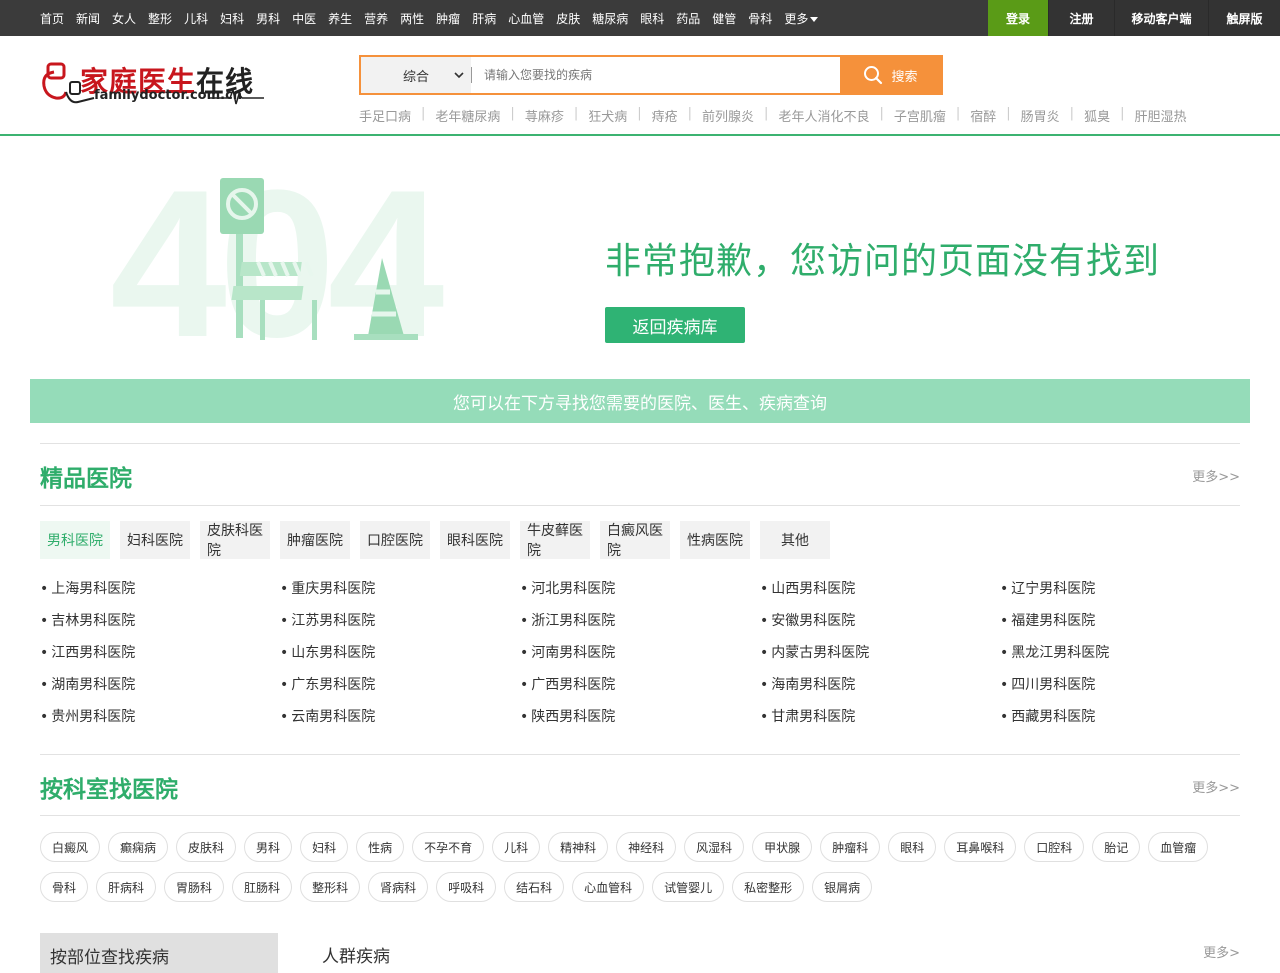 This screenshot has width=1280, height=973. Describe the element at coordinates (400, 621) in the screenshot. I see `hospital-link: 江苏男科医院` at that location.